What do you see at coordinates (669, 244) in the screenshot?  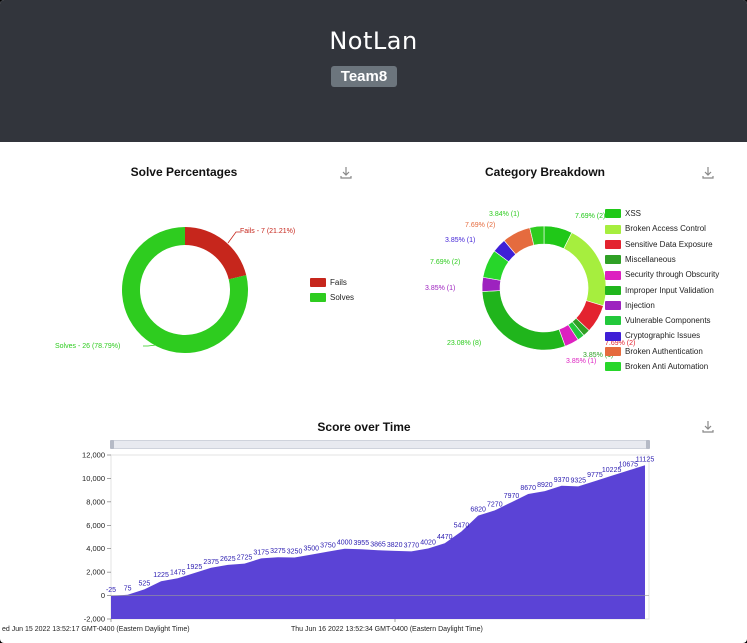 I see `legend-label: Sensitive Data Exposure` at bounding box center [669, 244].